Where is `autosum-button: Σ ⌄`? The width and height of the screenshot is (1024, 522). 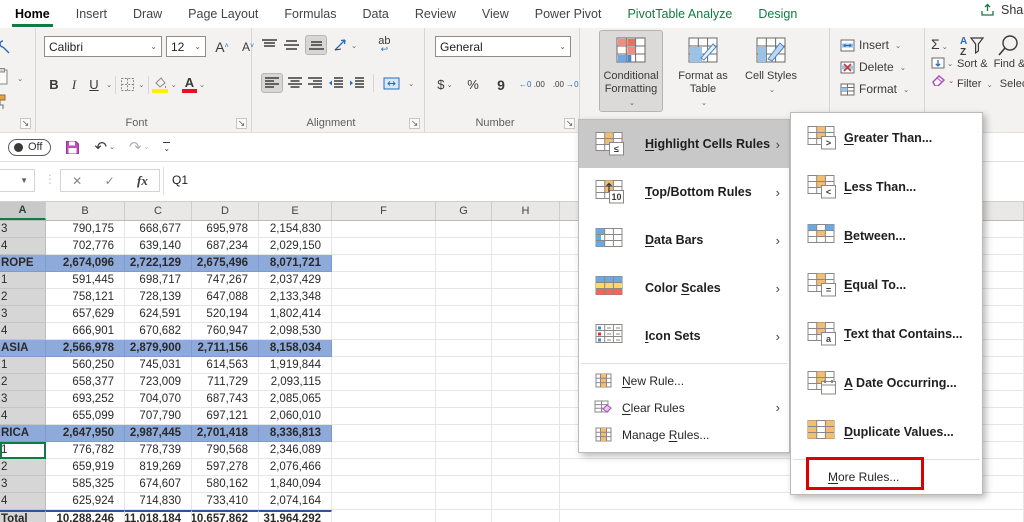
autosum-button: Σ ⌄ is located at coordinates (942, 44).